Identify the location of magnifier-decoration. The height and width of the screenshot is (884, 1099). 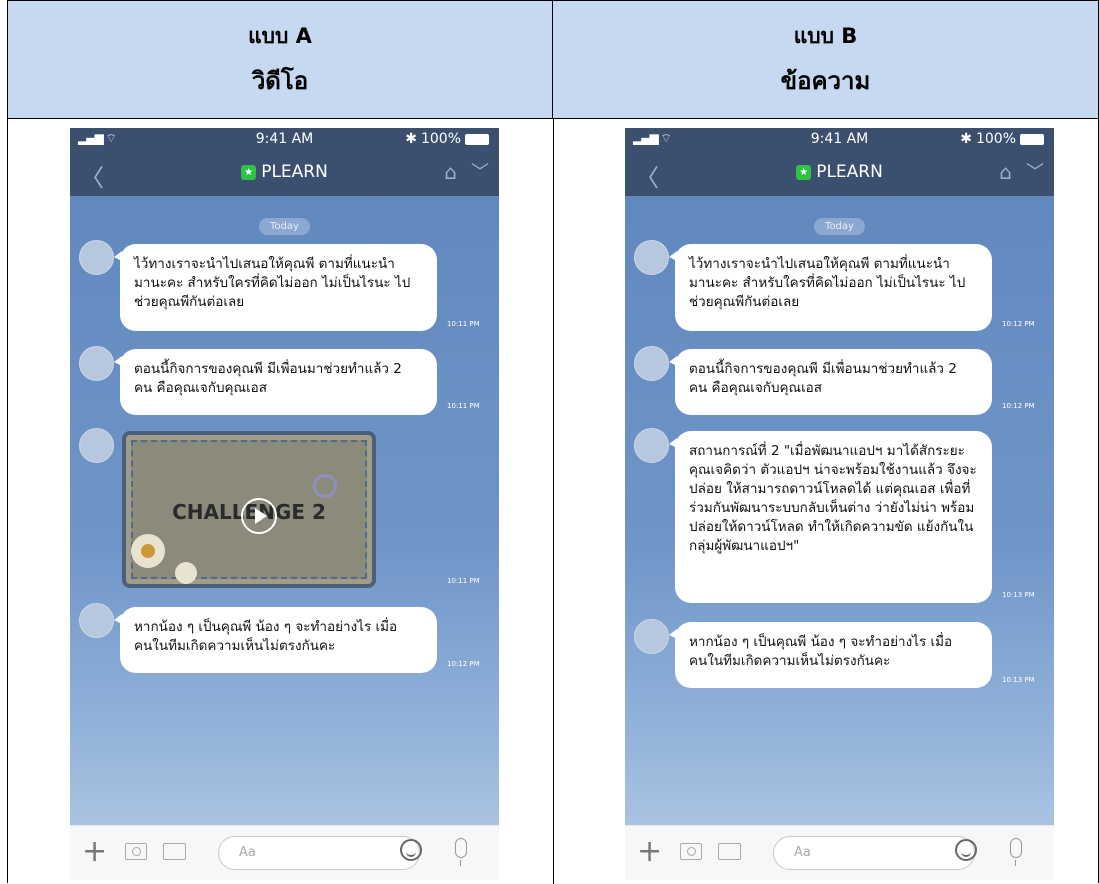
(325, 486).